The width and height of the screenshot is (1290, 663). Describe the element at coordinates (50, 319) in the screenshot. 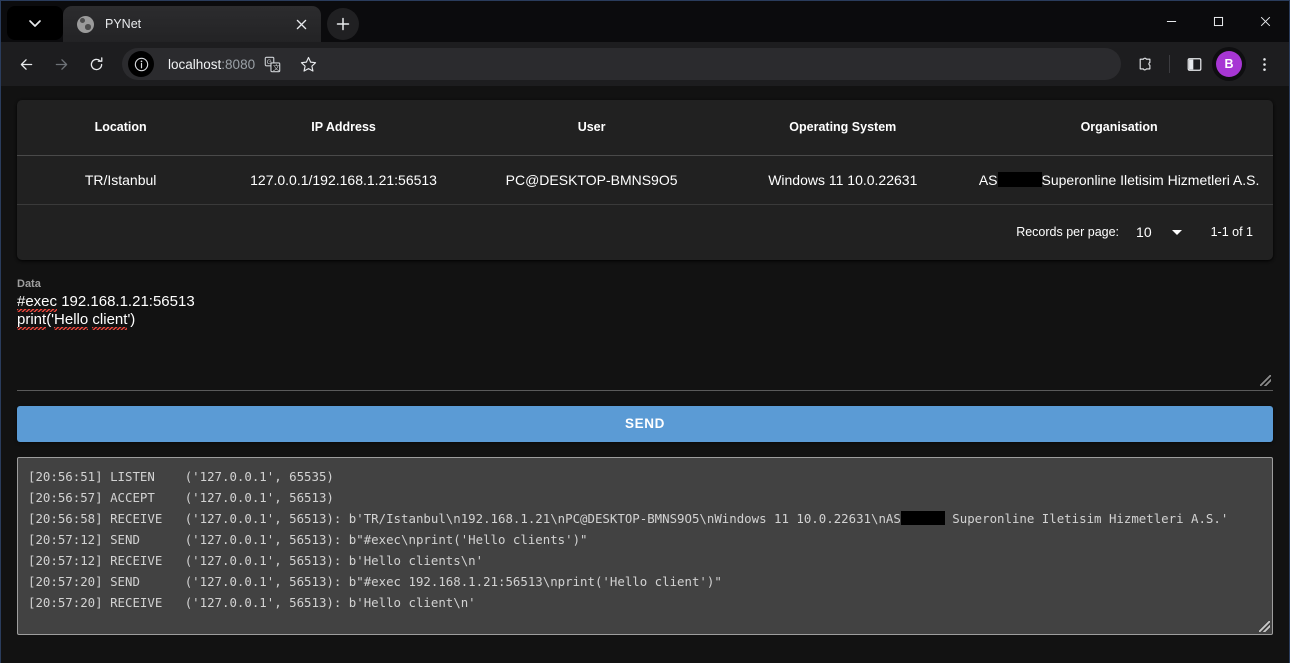

I see `data-line2-open: ('` at that location.